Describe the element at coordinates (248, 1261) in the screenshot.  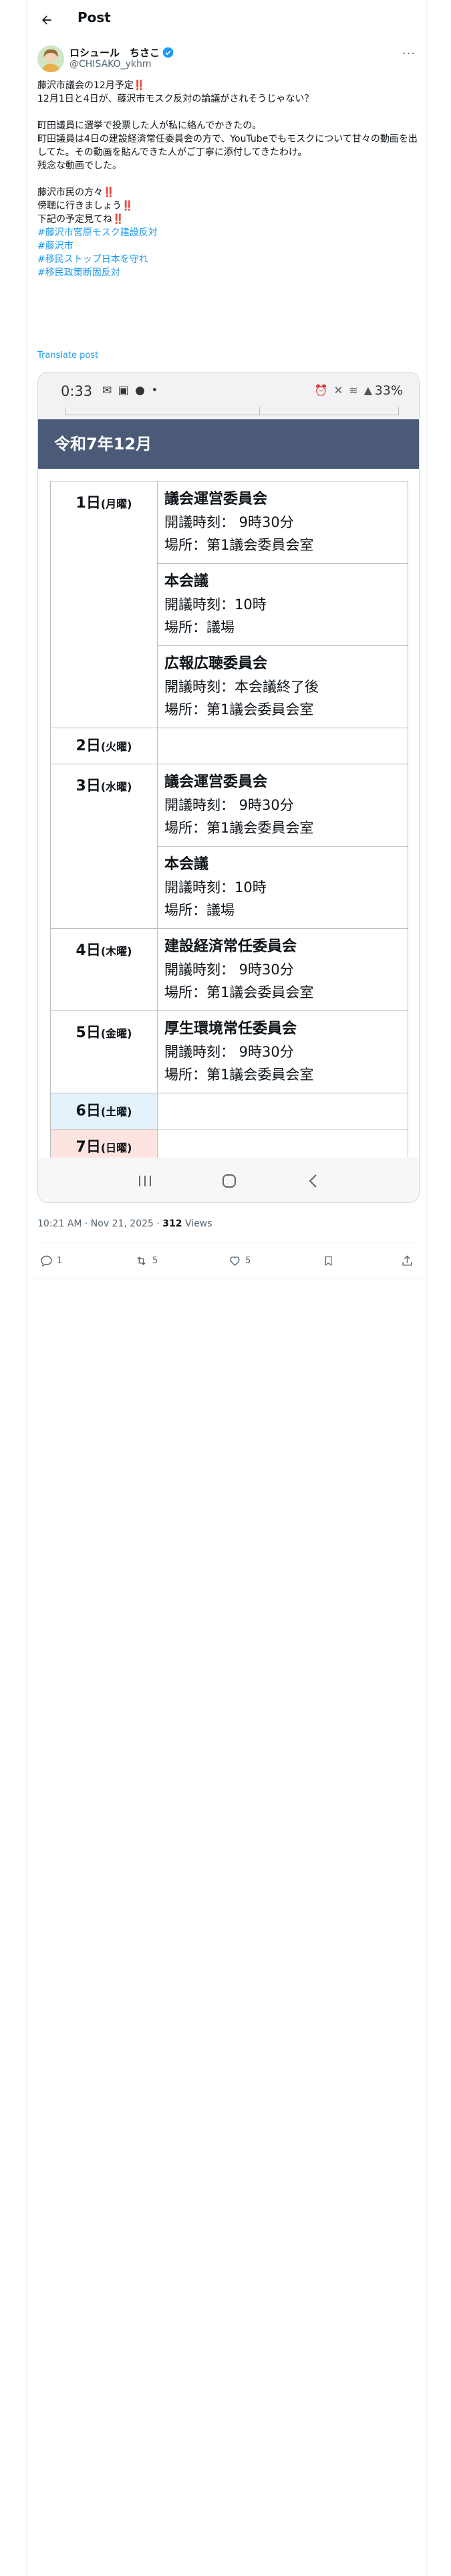
I see `like-count: 5` at that location.